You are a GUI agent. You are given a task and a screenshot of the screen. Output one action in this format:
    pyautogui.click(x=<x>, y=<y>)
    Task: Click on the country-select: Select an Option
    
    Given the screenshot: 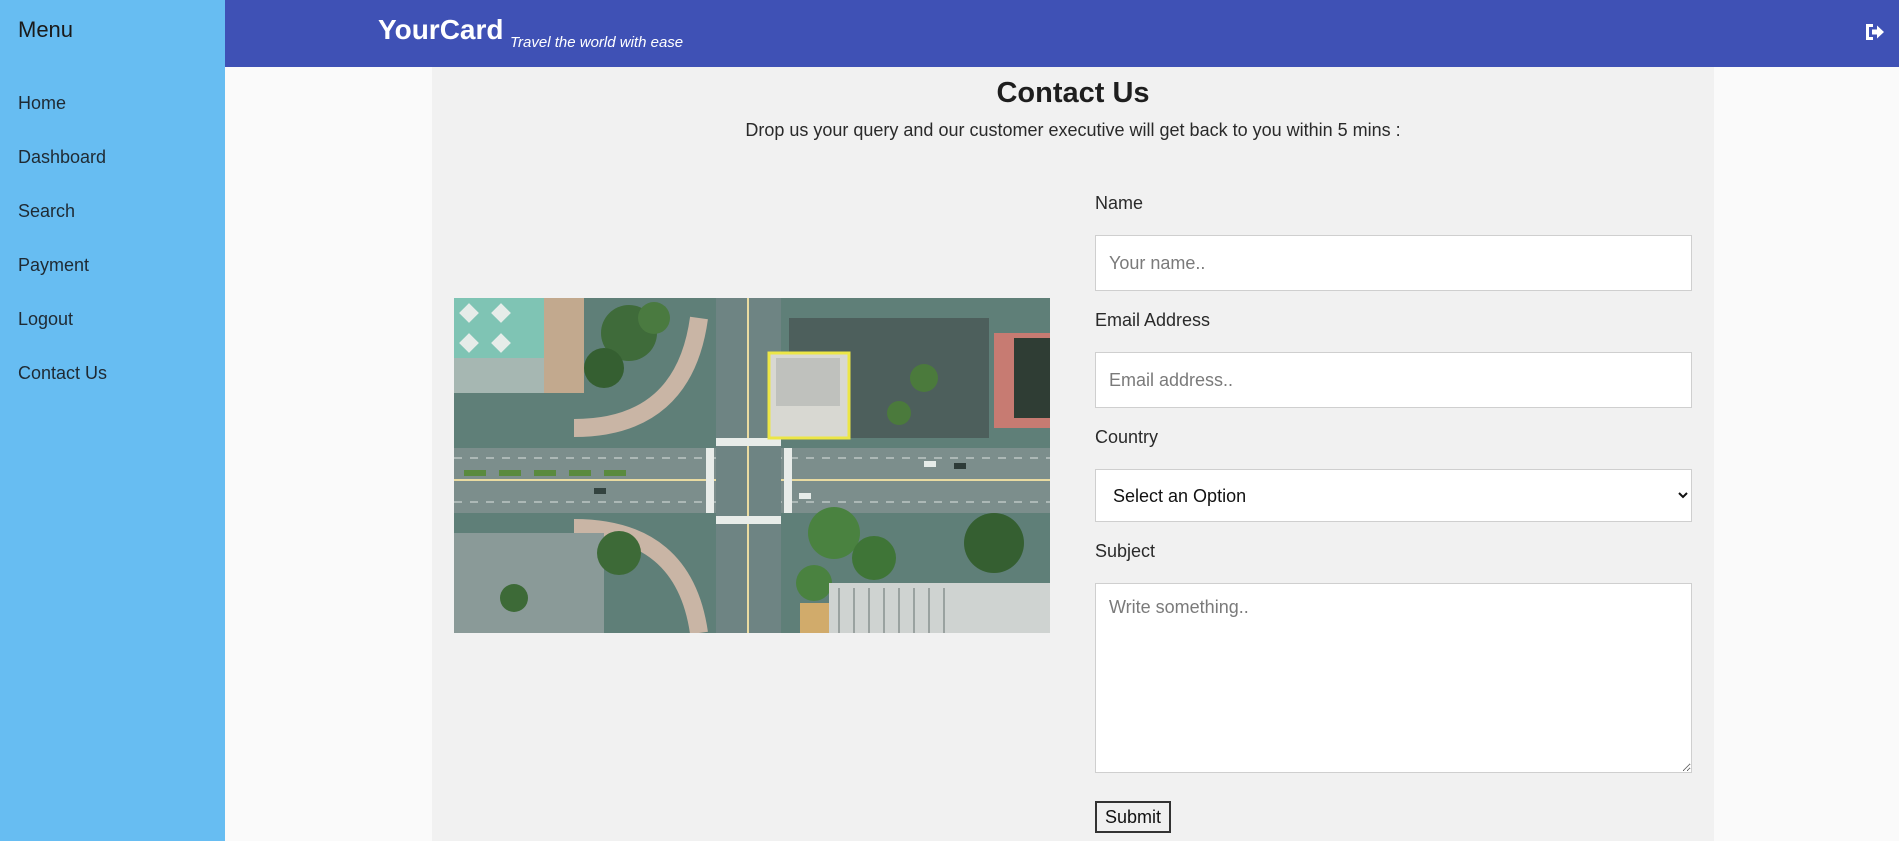 What is the action you would take?
    pyautogui.click(x=1393, y=495)
    